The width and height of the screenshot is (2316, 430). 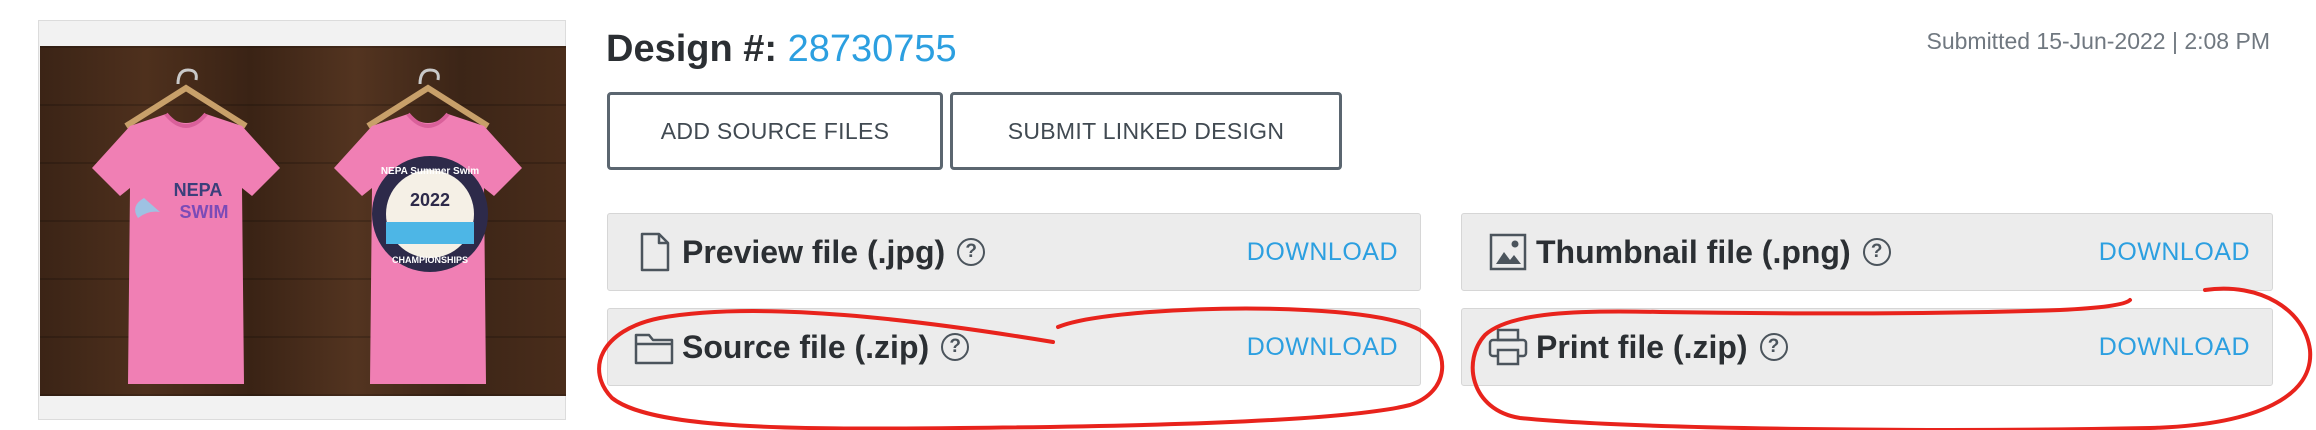 What do you see at coordinates (806, 346) in the screenshot?
I see `source-file-label: Source file (.zip)` at bounding box center [806, 346].